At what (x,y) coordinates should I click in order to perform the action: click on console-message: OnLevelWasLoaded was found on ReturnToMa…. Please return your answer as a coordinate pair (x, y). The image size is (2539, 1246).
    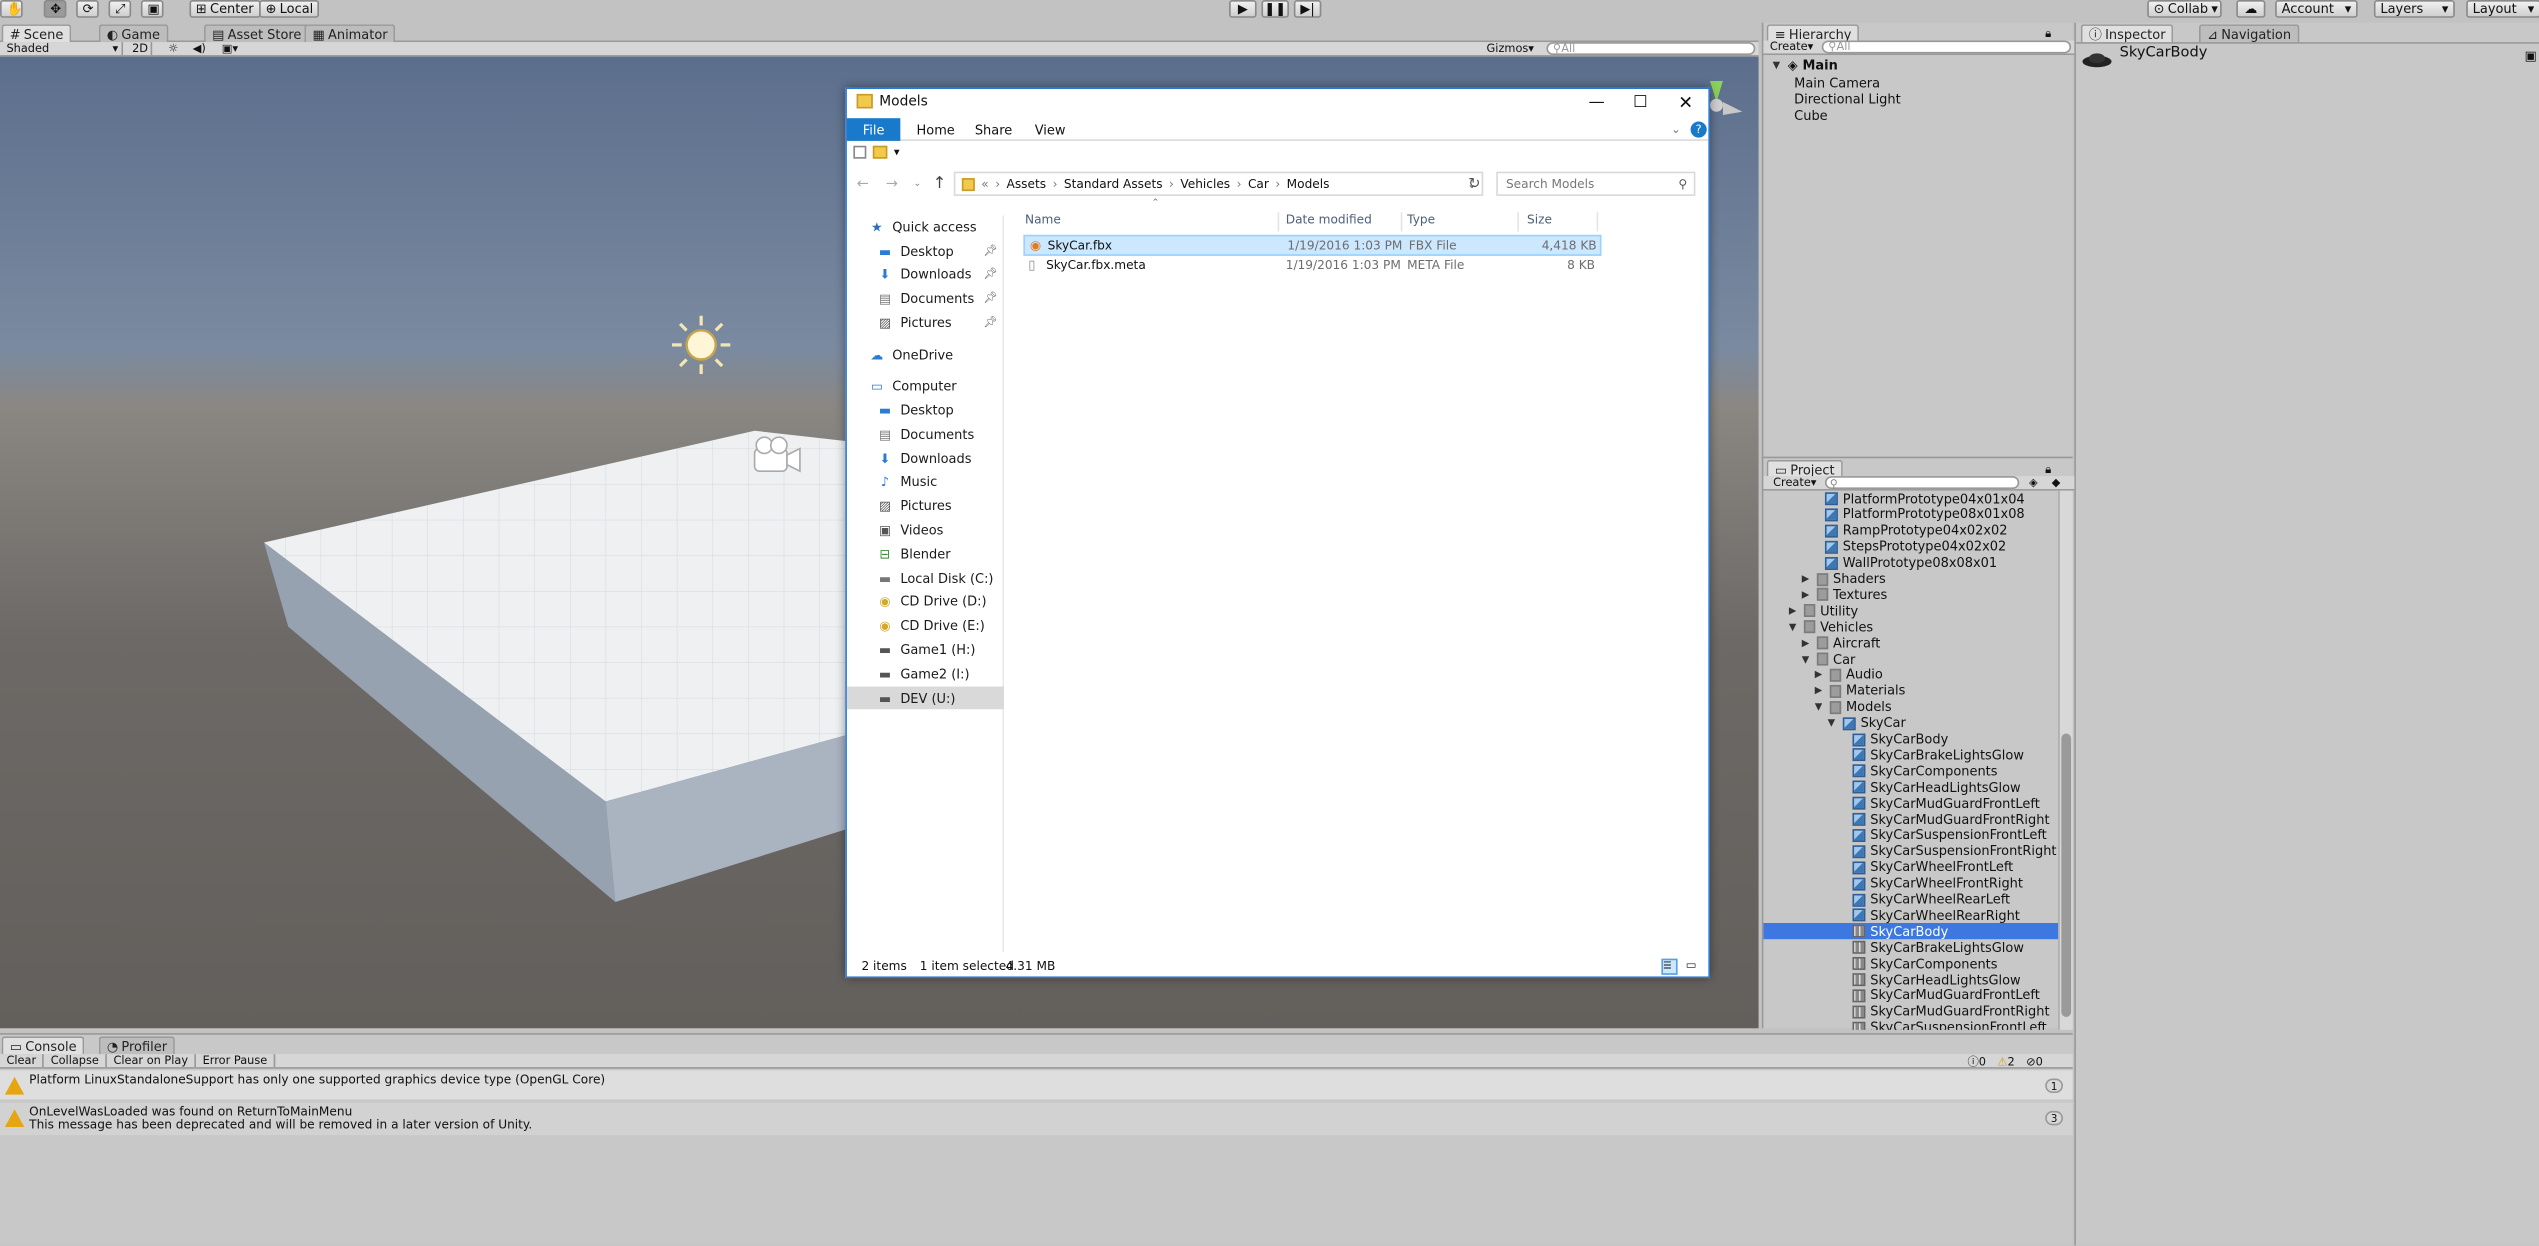
    Looking at the image, I should click on (1036, 1119).